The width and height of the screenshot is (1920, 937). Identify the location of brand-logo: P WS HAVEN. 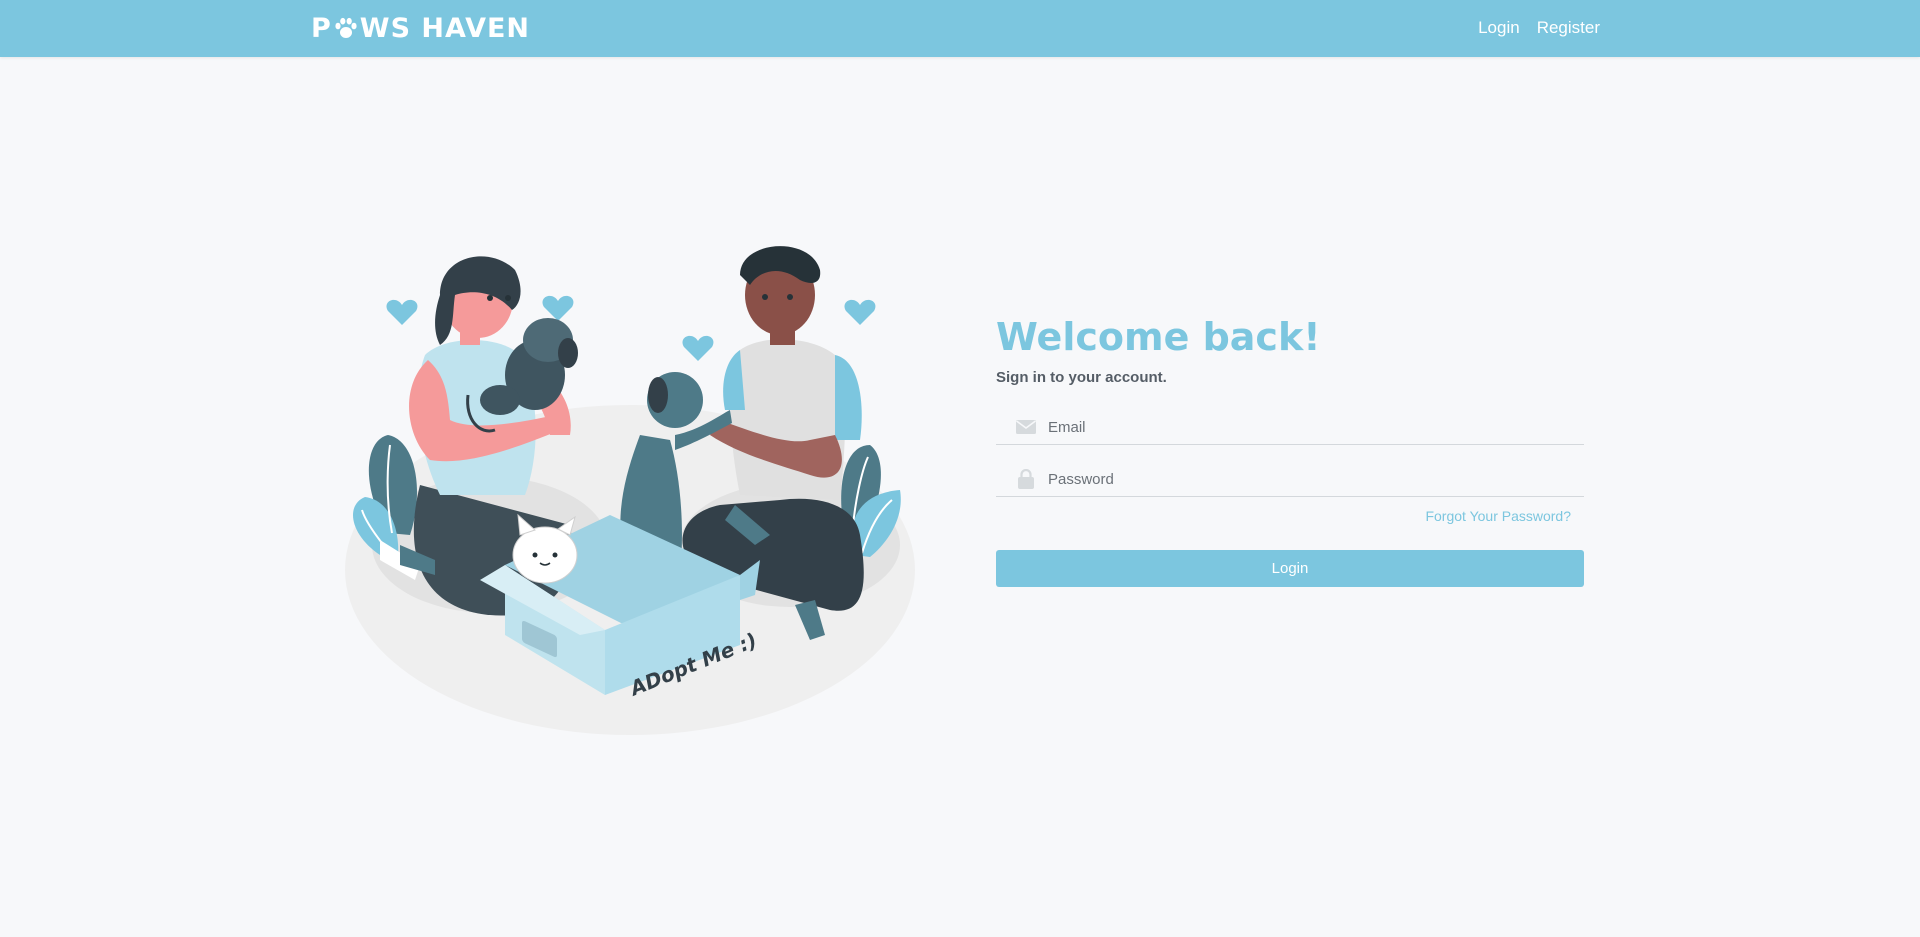
(421, 28).